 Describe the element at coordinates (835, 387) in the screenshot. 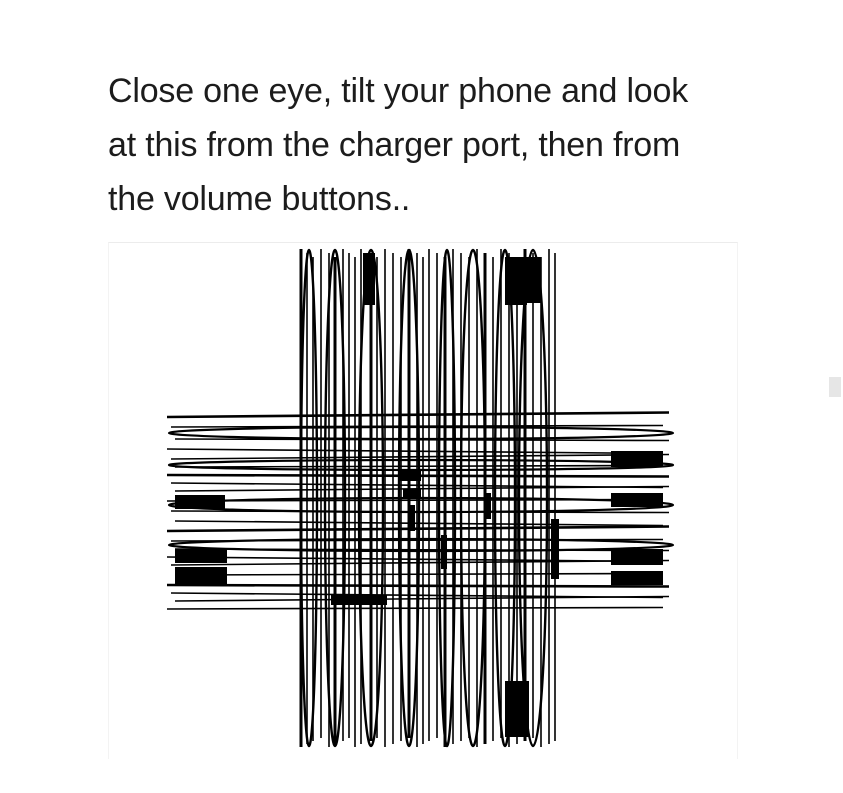

I see `scroll-indicator` at that location.